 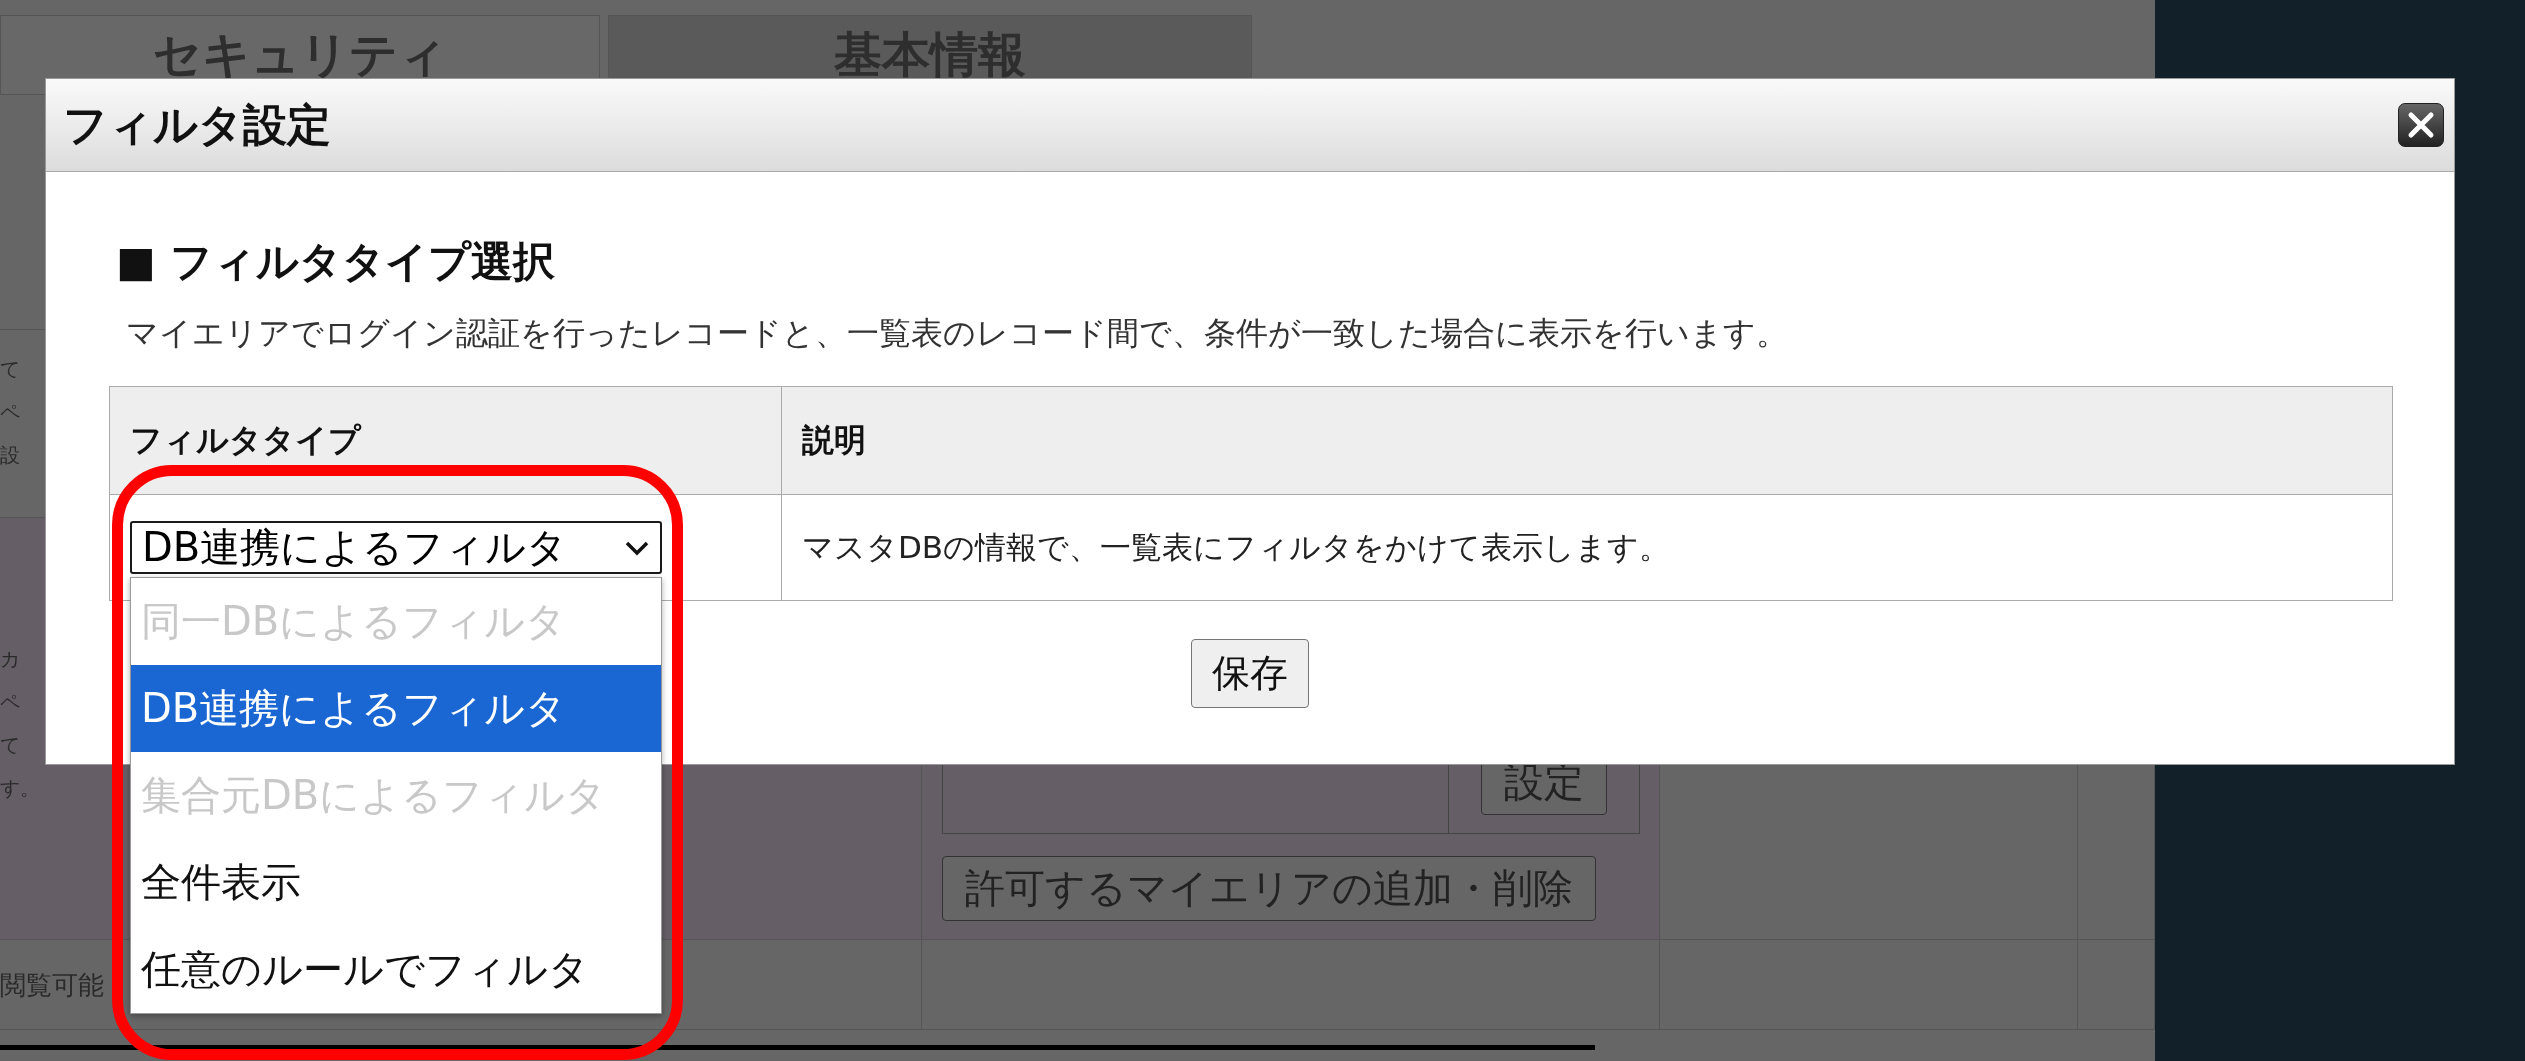 I want to click on dropdown-option: 全件表示, so click(x=396, y=882).